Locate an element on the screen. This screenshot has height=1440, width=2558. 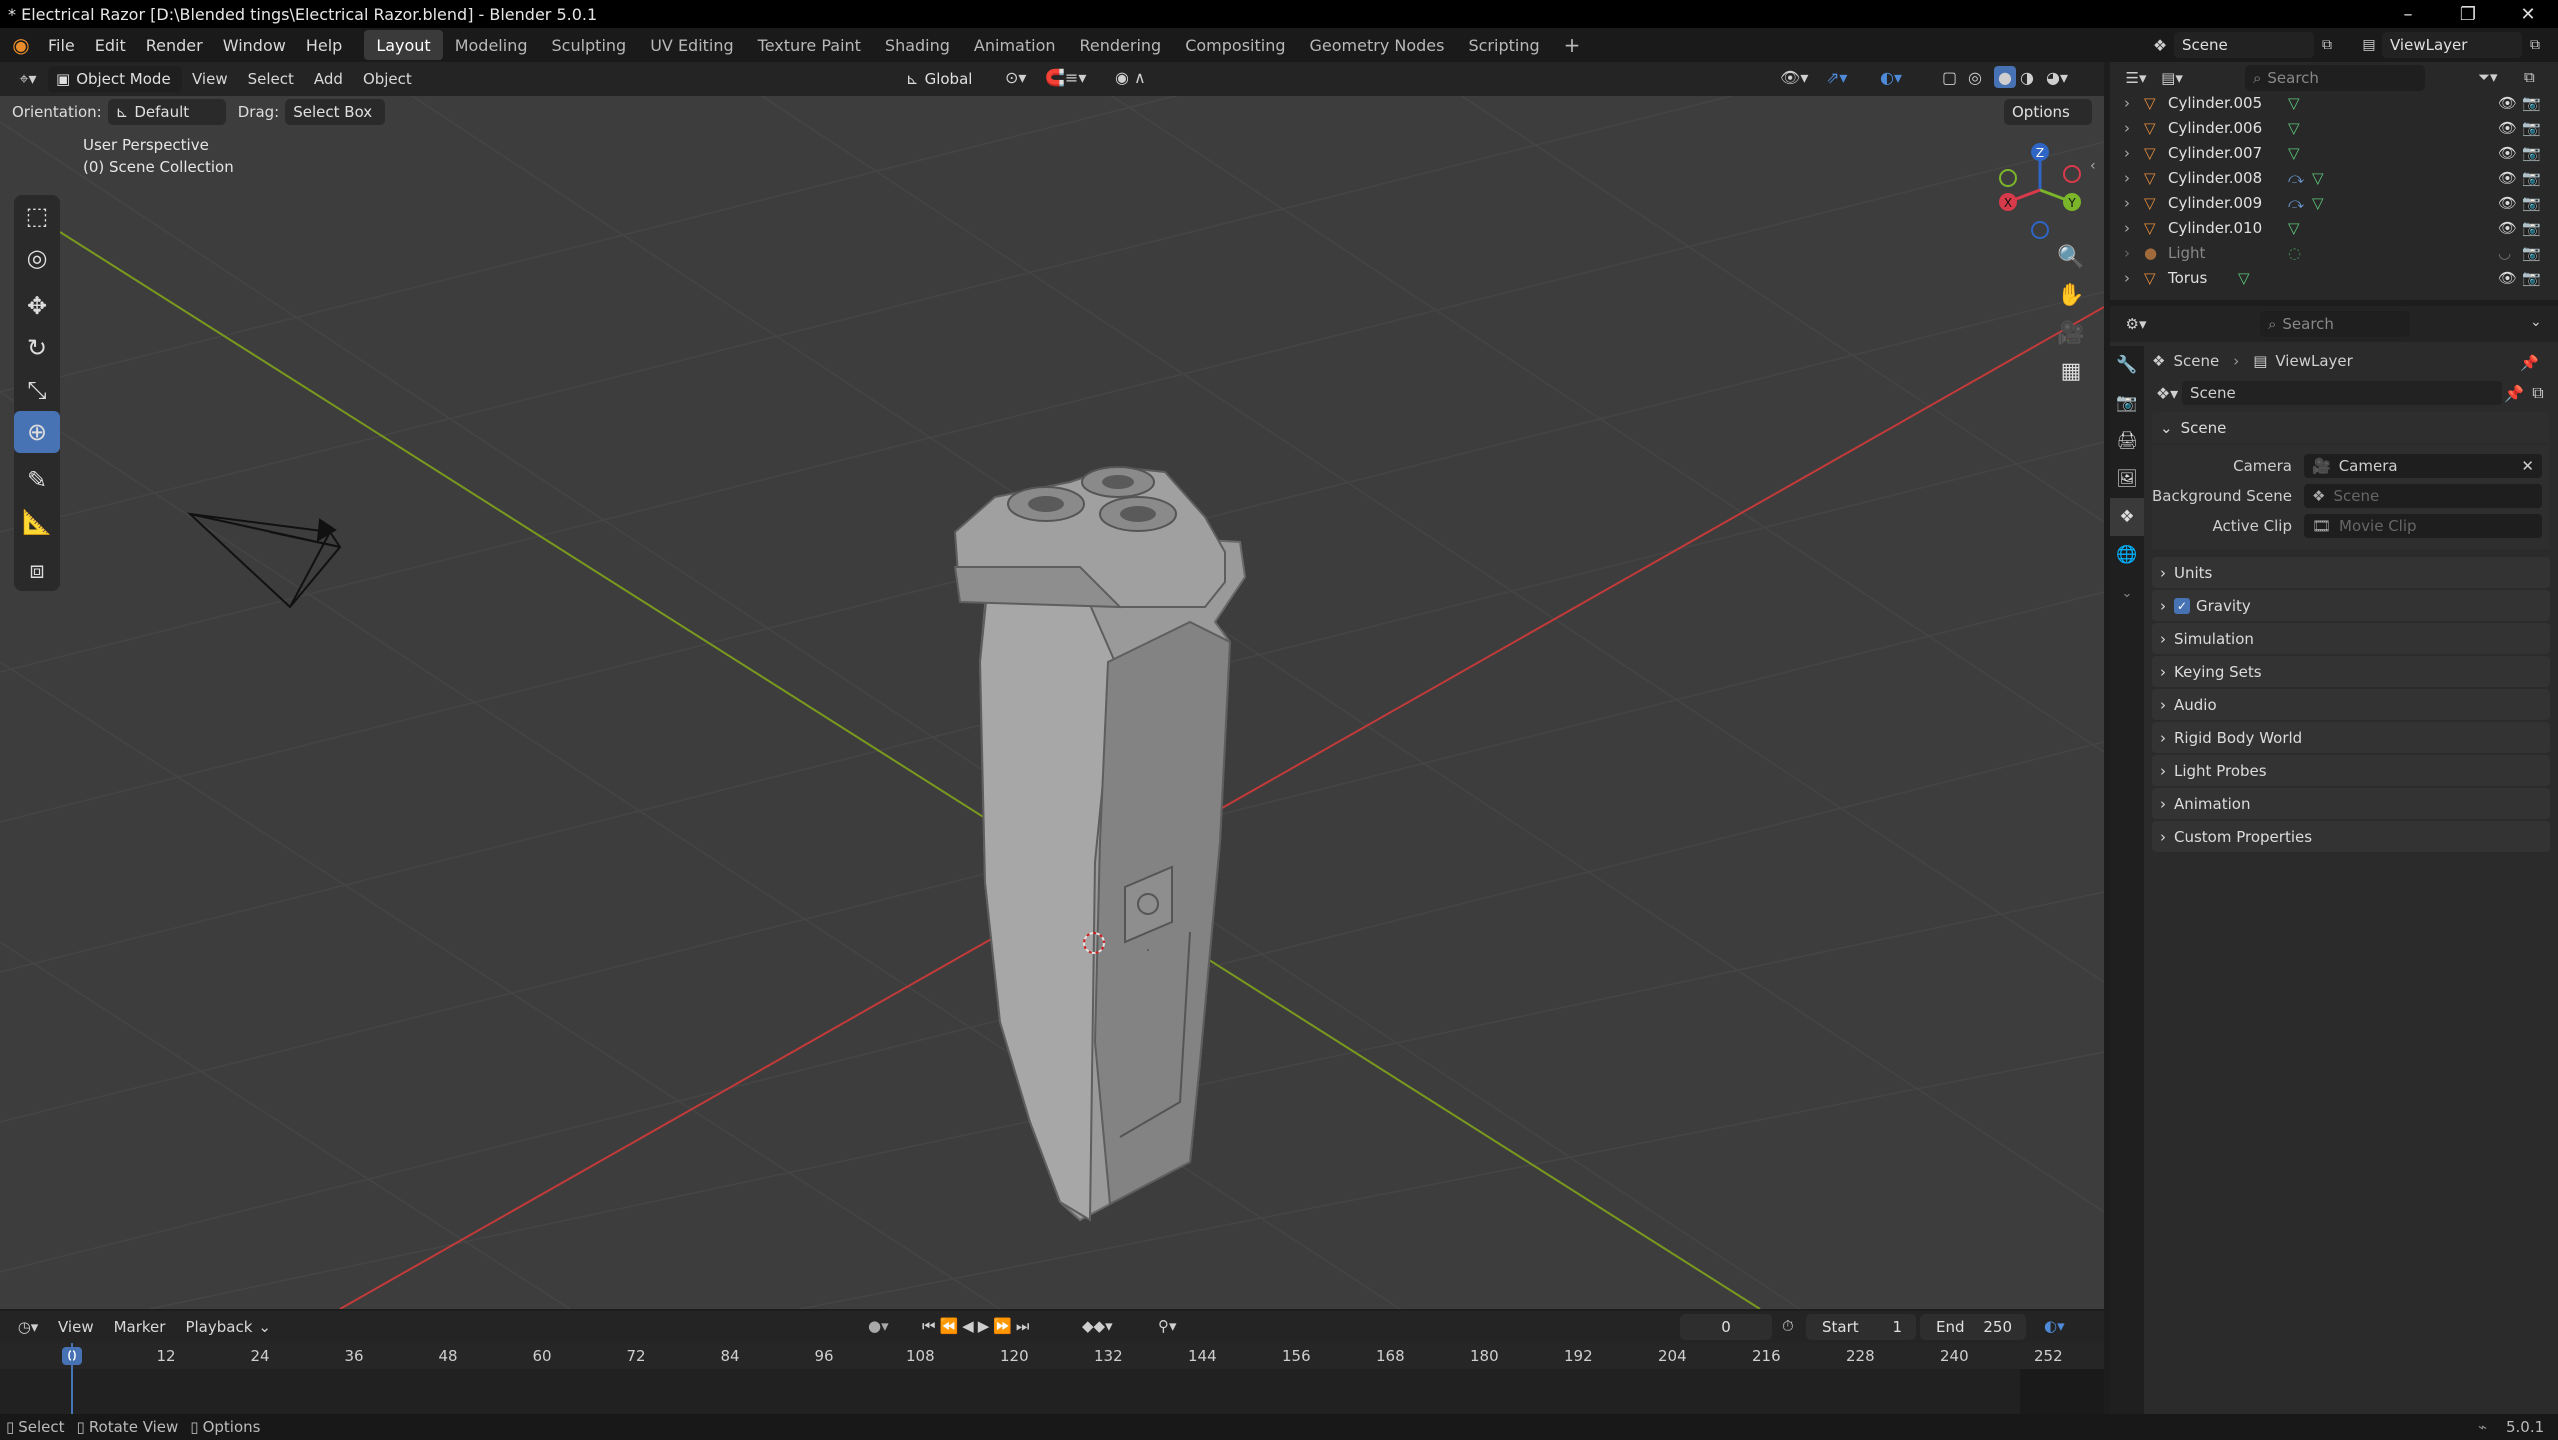
world-tab-icon: 🌐 is located at coordinates (2127, 555).